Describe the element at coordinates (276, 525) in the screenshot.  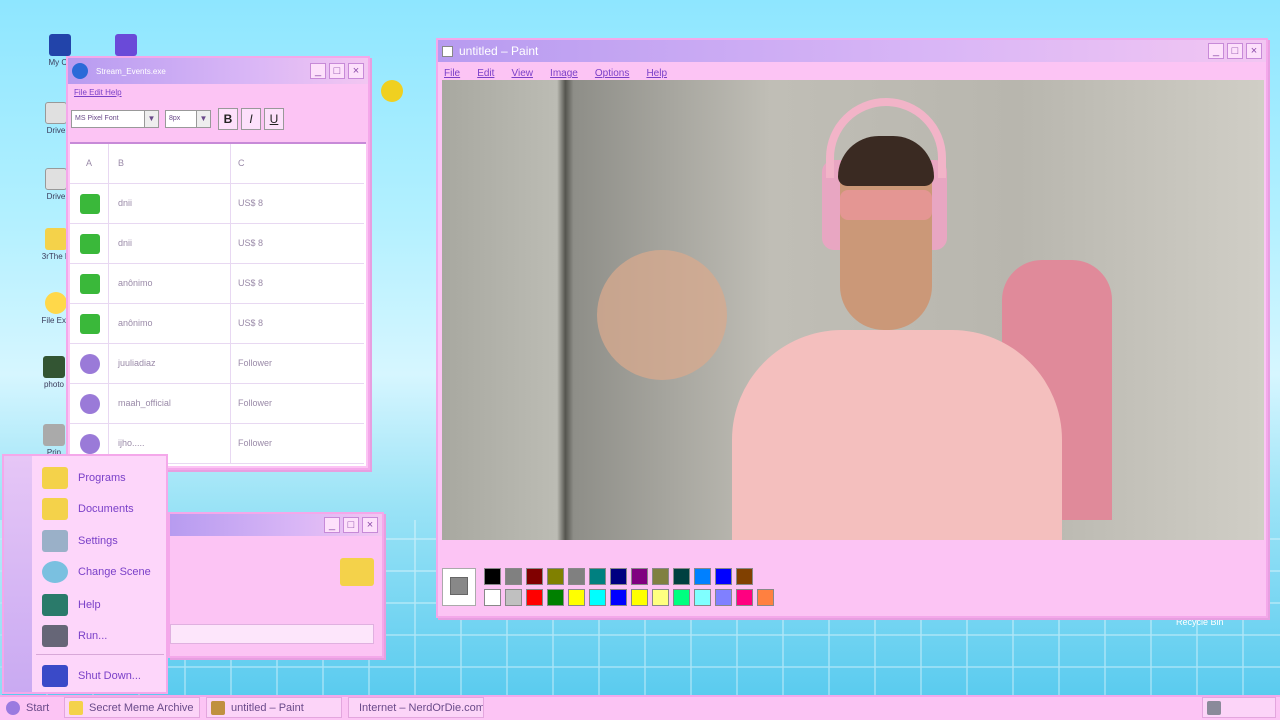
I see `archive-title-bar: _ □ ×` at that location.